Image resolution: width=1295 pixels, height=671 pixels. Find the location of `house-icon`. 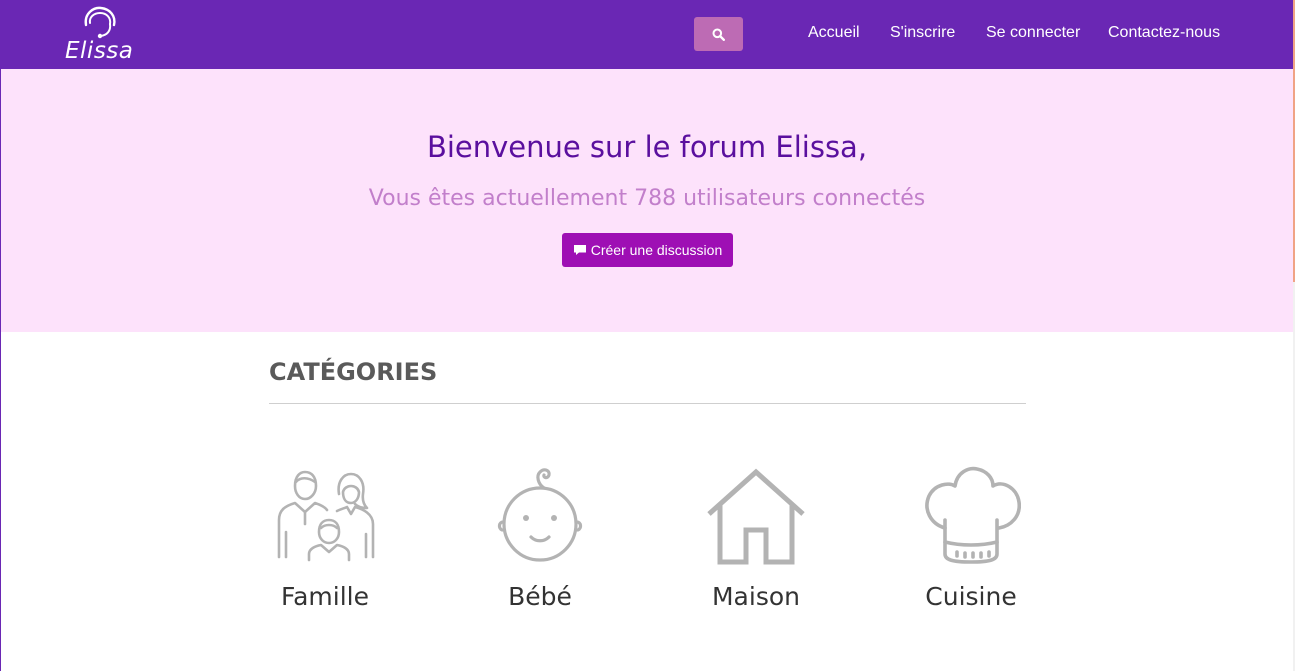

house-icon is located at coordinates (756, 516).